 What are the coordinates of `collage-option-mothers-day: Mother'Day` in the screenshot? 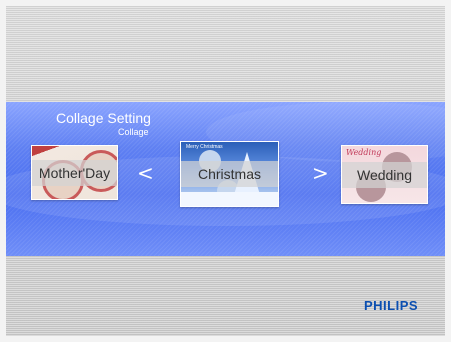 It's located at (74, 172).